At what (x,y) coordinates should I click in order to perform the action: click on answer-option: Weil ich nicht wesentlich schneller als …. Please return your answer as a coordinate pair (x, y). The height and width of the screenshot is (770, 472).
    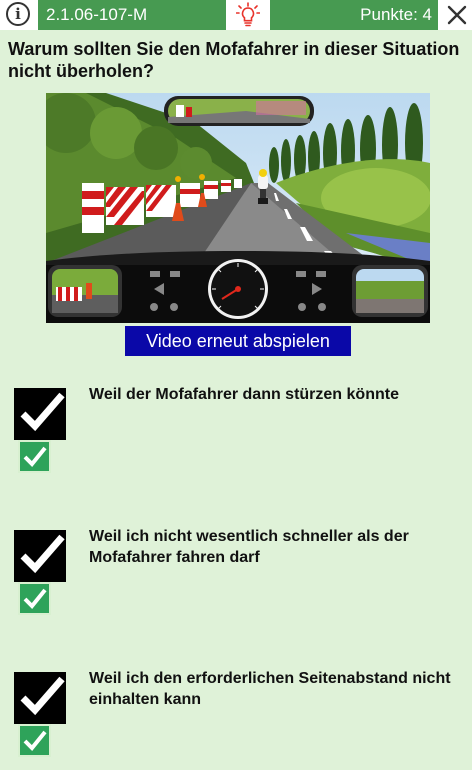
    Looking at the image, I should click on (236, 576).